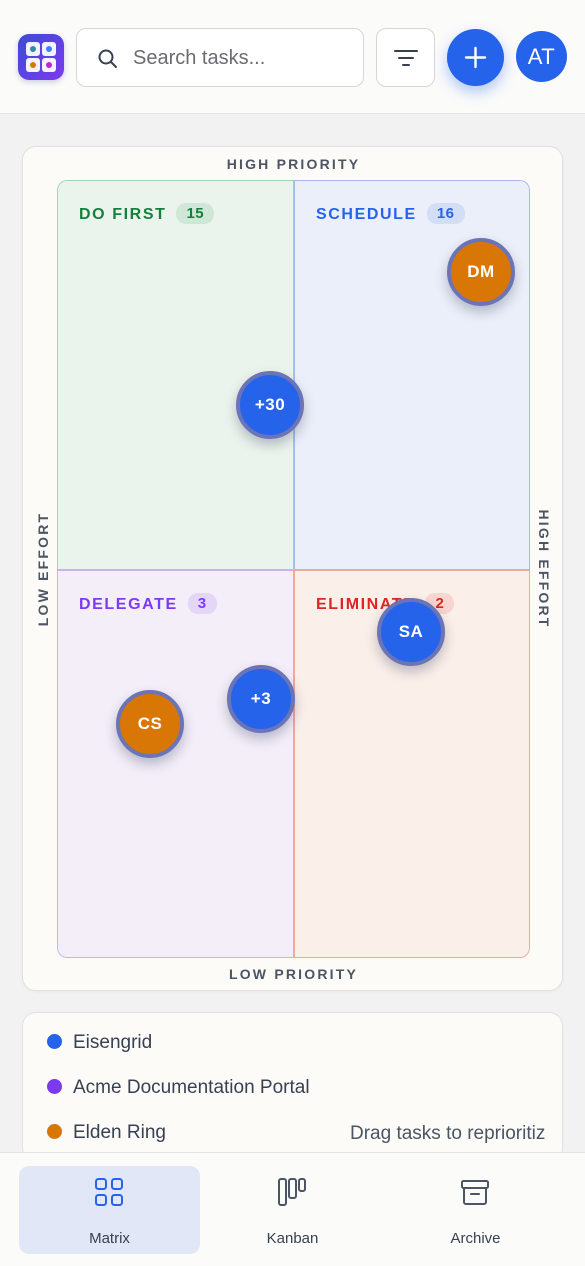 The width and height of the screenshot is (585, 1266). I want to click on task-dot-dm: DM, so click(481, 272).